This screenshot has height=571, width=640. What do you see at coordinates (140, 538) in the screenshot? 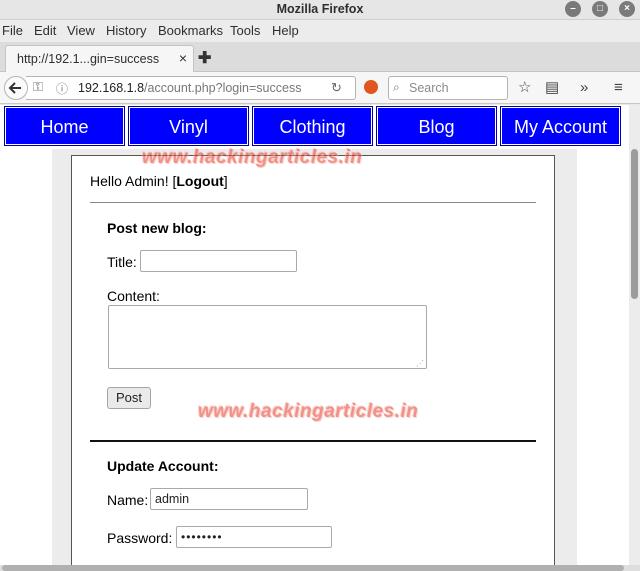
I see `password-label: Password:` at bounding box center [140, 538].